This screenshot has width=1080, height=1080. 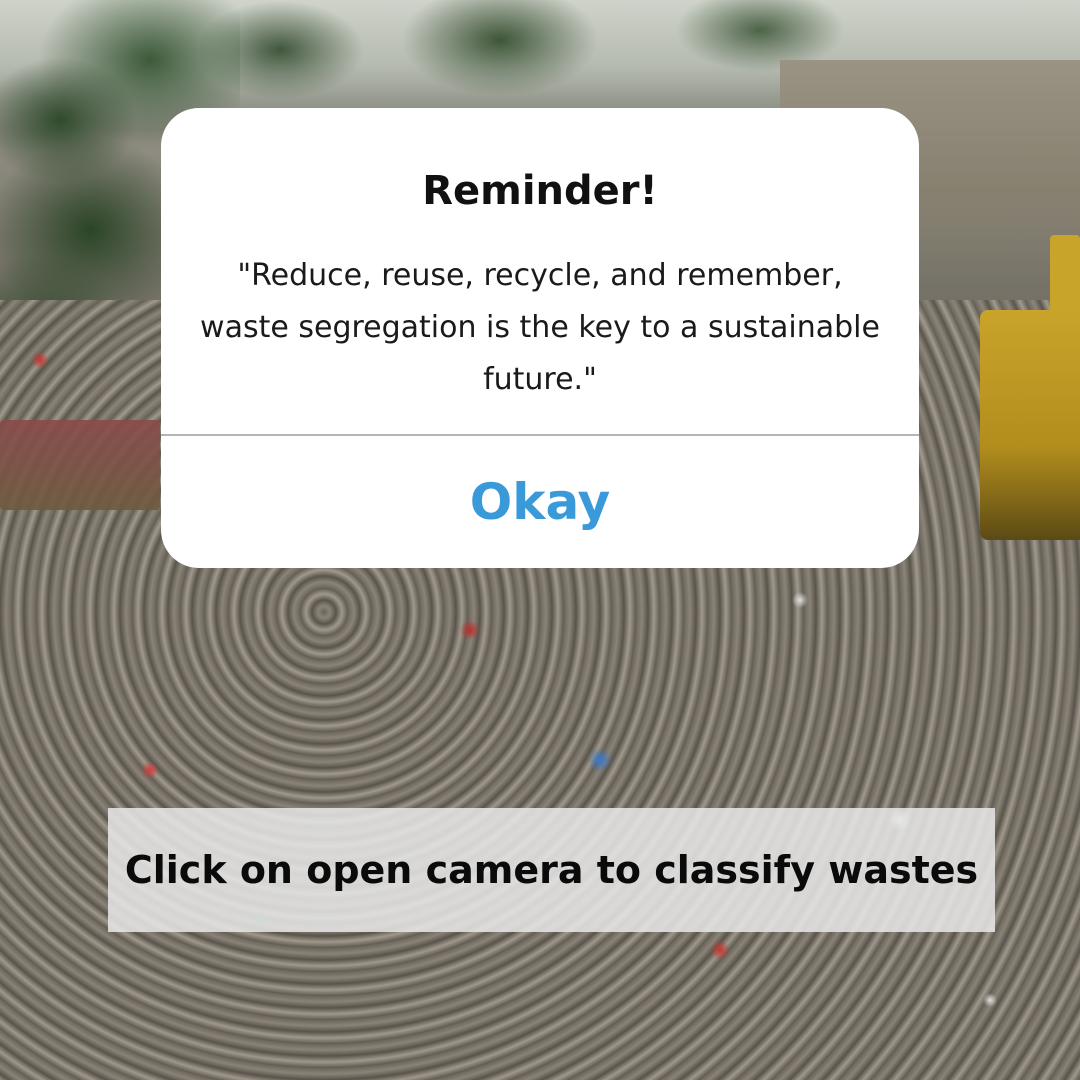 What do you see at coordinates (1030, 425) in the screenshot?
I see `excavator` at bounding box center [1030, 425].